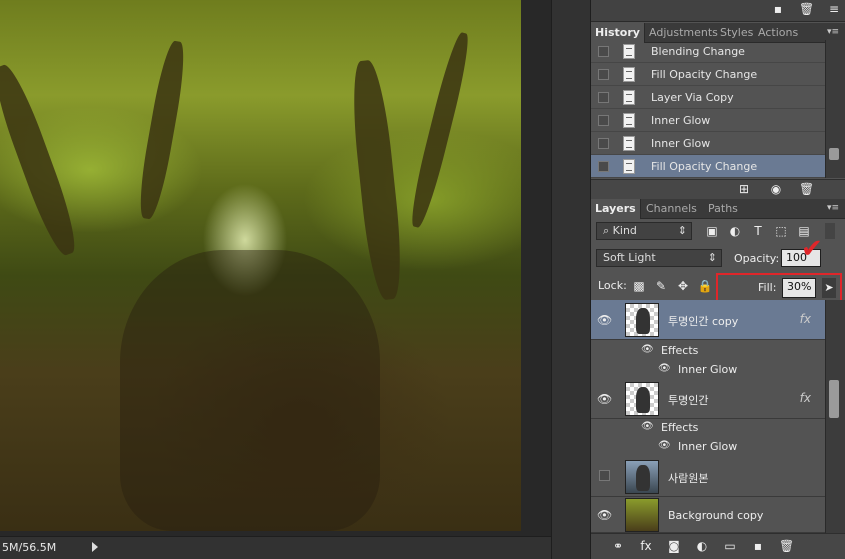 This screenshot has width=845, height=559. Describe the element at coordinates (834, 154) in the screenshot. I see `history-scroll-thumb` at that location.